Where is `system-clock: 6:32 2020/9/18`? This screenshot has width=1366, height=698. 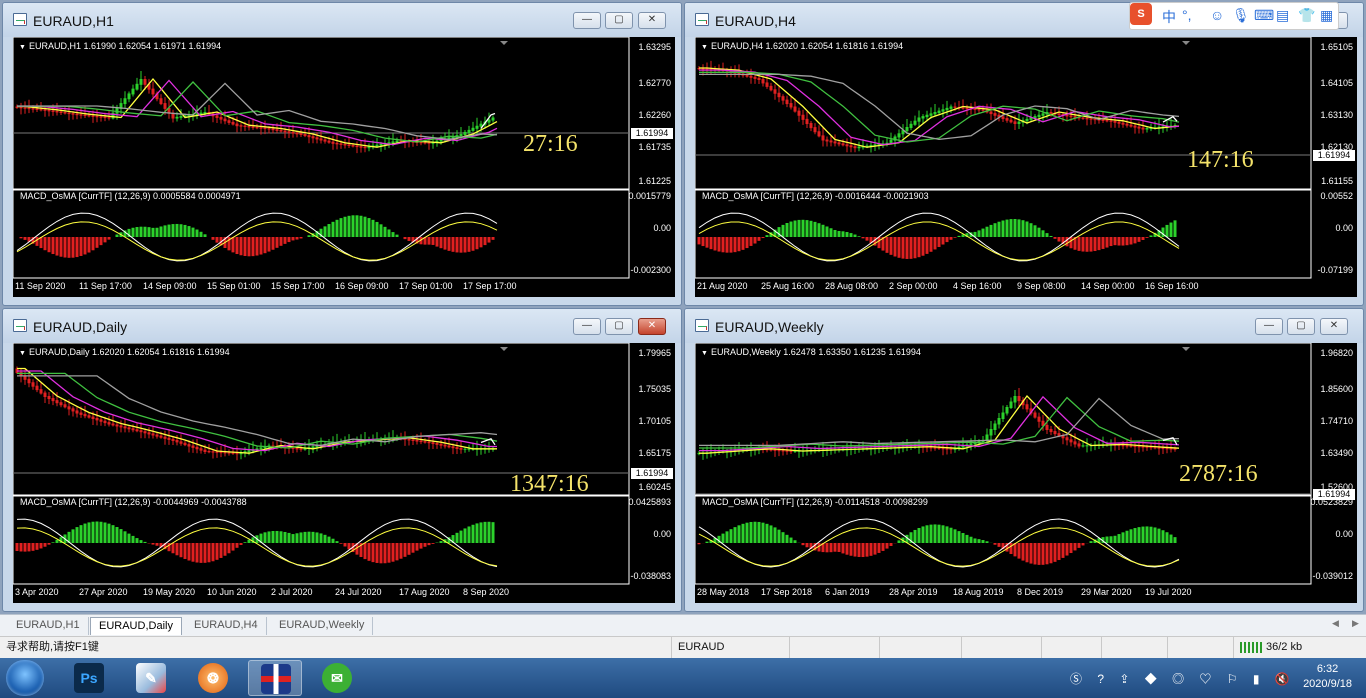
system-clock: 6:32 2020/9/18 is located at coordinates (1327, 677).